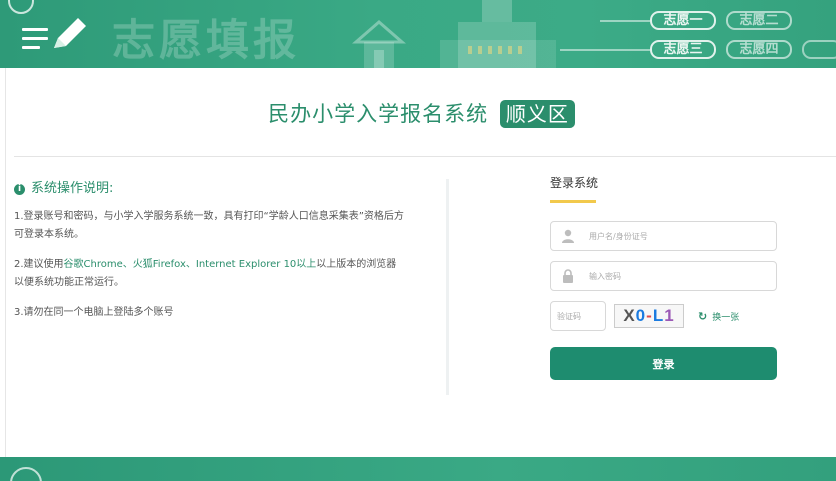 The height and width of the screenshot is (481, 836). Describe the element at coordinates (759, 49) in the screenshot. I see `choice-badge-4: 志愿四` at that location.